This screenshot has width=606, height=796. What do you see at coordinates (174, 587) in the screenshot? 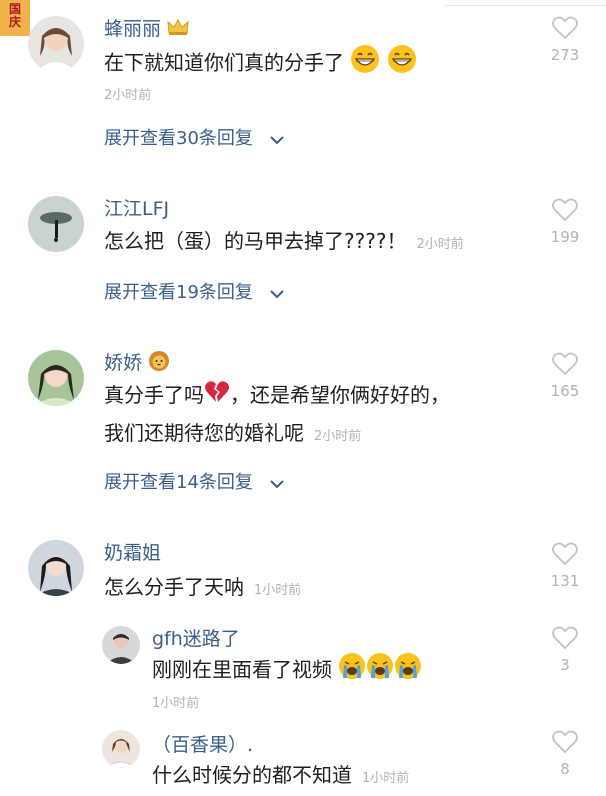
I see `comment-text-body: 怎么分手了天呐` at bounding box center [174, 587].